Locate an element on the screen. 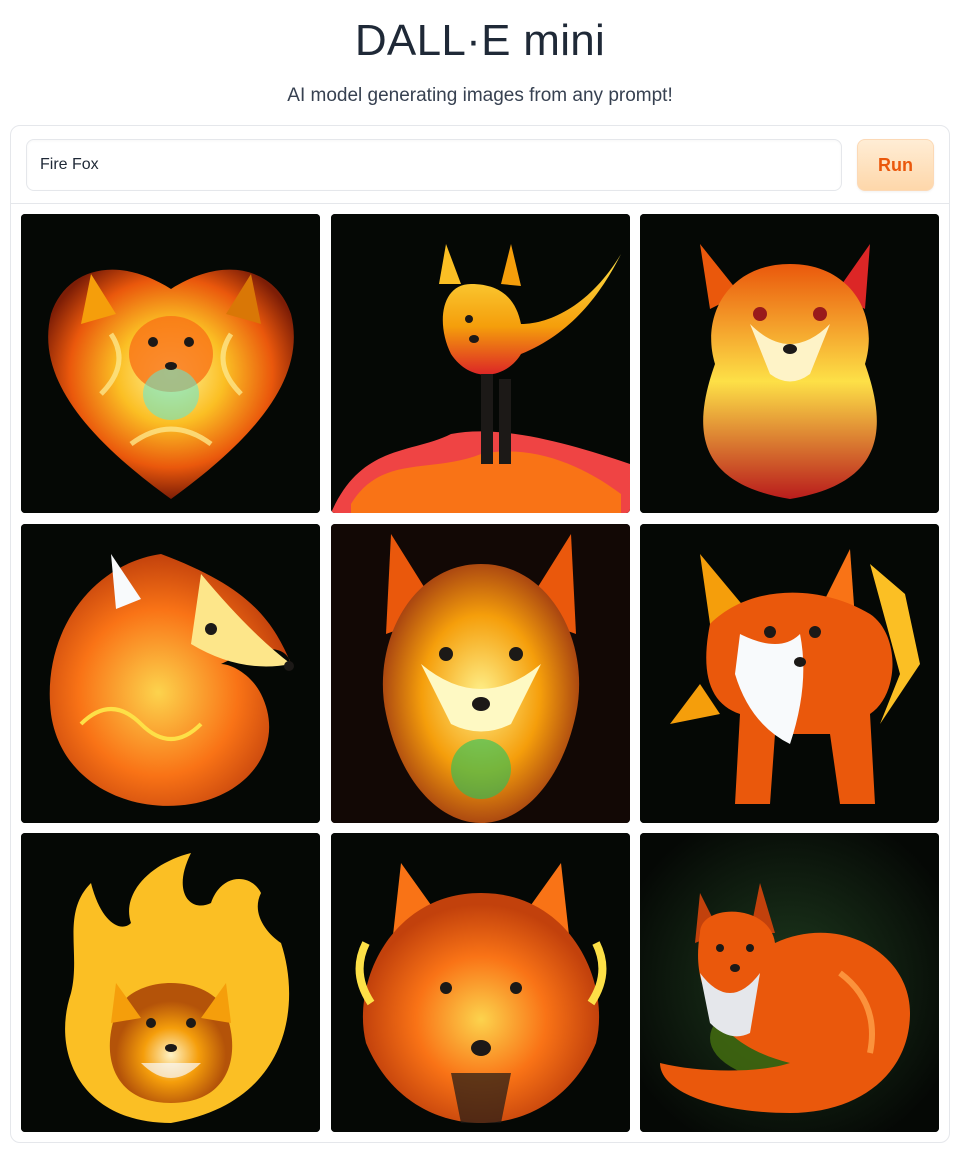 The width and height of the screenshot is (960, 1153). prompt-row: Run is located at coordinates (480, 165).